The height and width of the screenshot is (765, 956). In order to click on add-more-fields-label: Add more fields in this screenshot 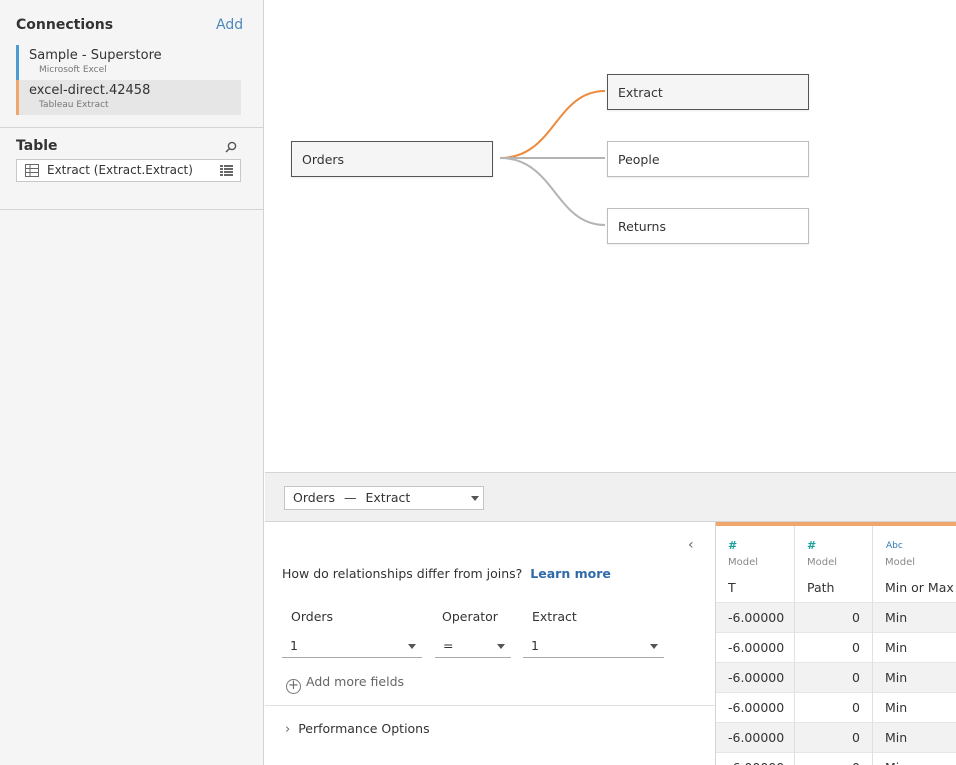, I will do `click(355, 681)`.